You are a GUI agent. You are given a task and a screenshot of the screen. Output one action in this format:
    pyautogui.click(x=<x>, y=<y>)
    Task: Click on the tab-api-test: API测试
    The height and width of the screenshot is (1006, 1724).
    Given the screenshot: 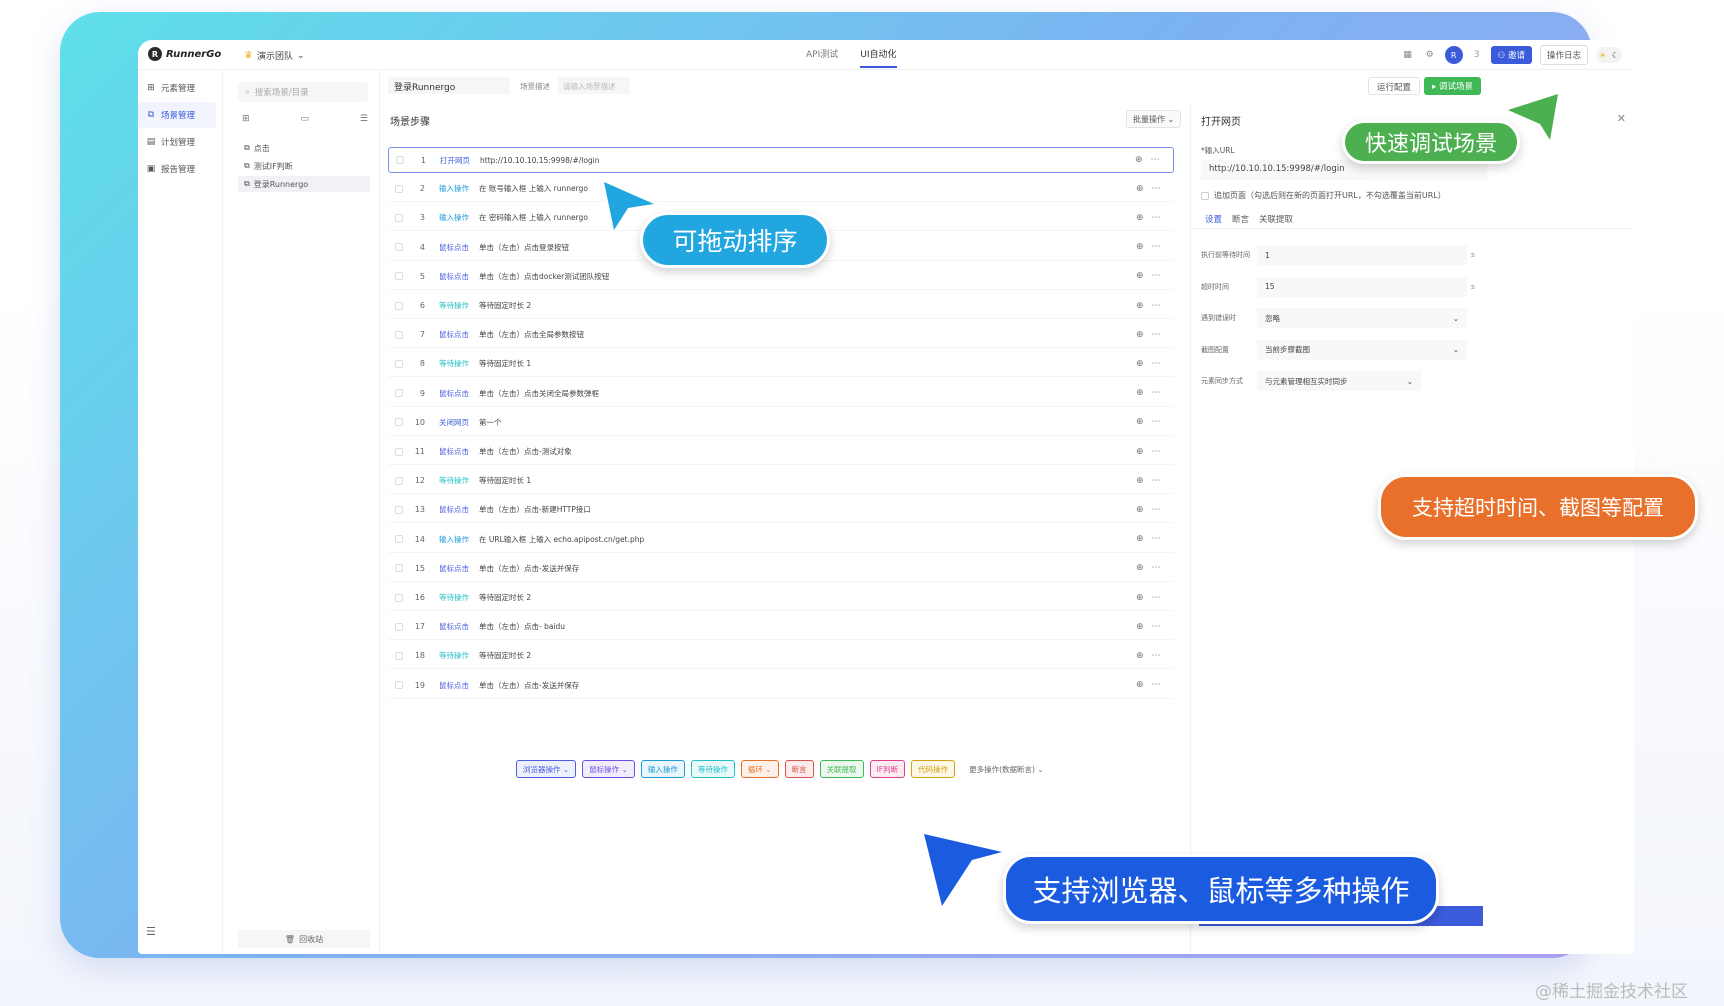 What is the action you would take?
    pyautogui.click(x=822, y=55)
    